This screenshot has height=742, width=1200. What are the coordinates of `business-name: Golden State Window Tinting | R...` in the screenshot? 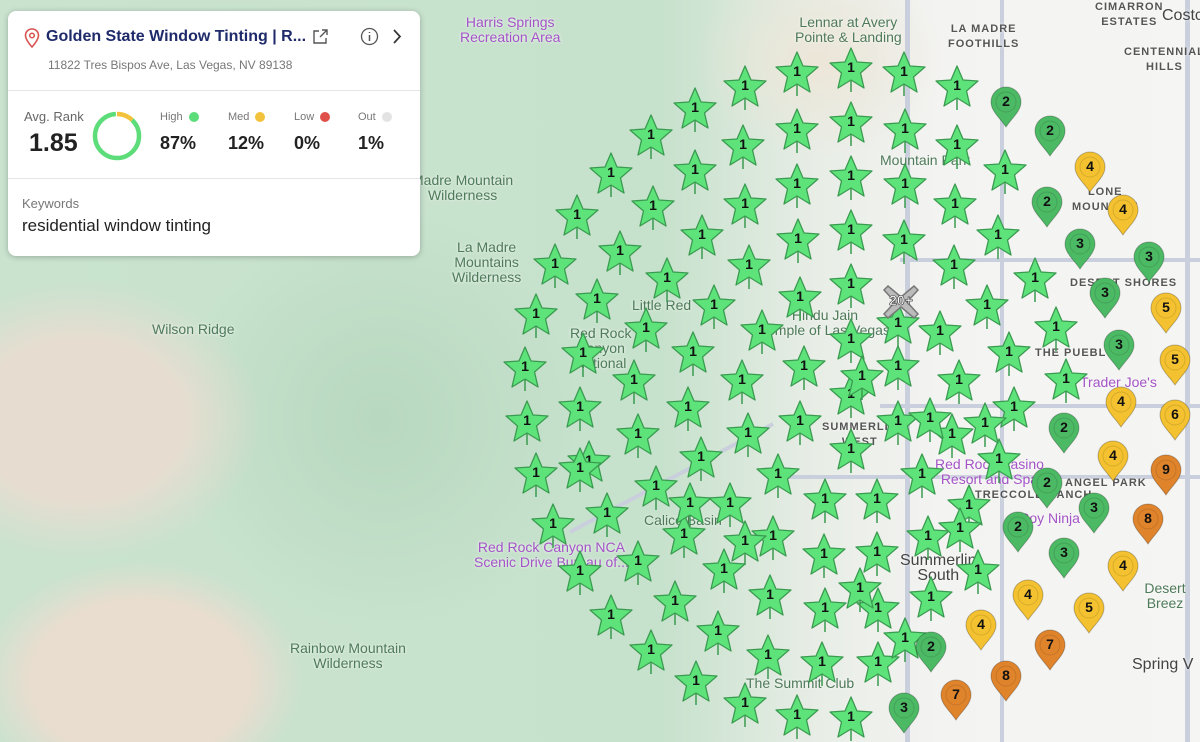 It's located at (176, 37).